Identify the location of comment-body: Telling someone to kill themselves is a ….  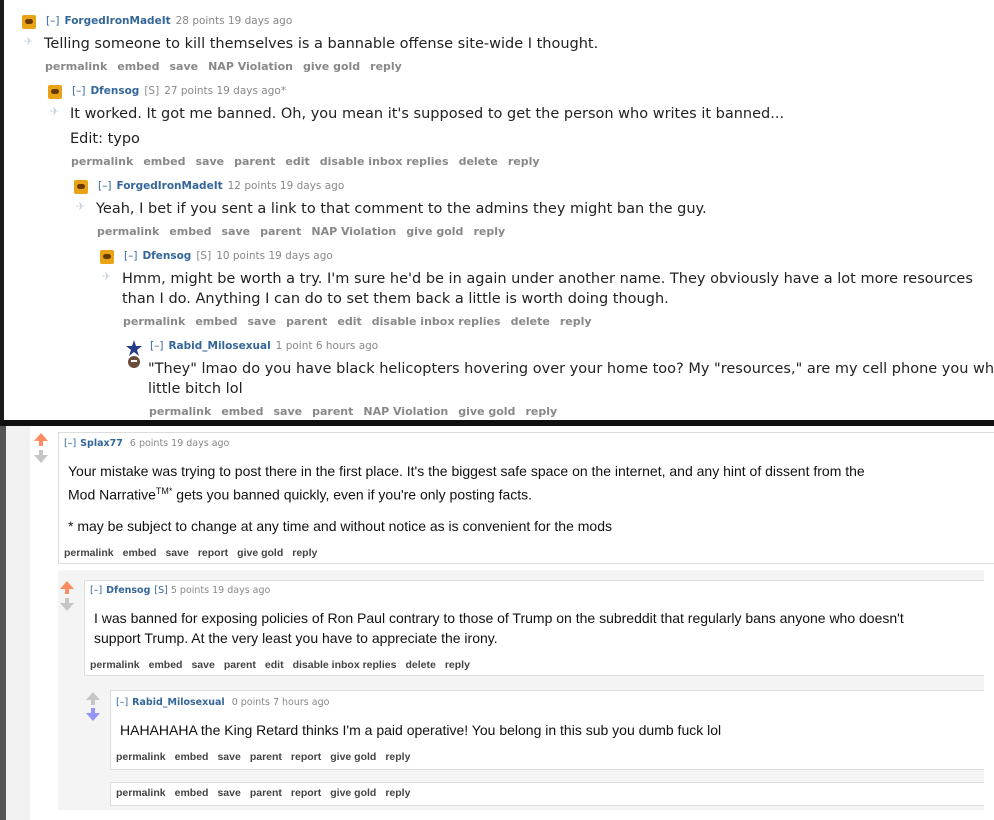
(321, 44).